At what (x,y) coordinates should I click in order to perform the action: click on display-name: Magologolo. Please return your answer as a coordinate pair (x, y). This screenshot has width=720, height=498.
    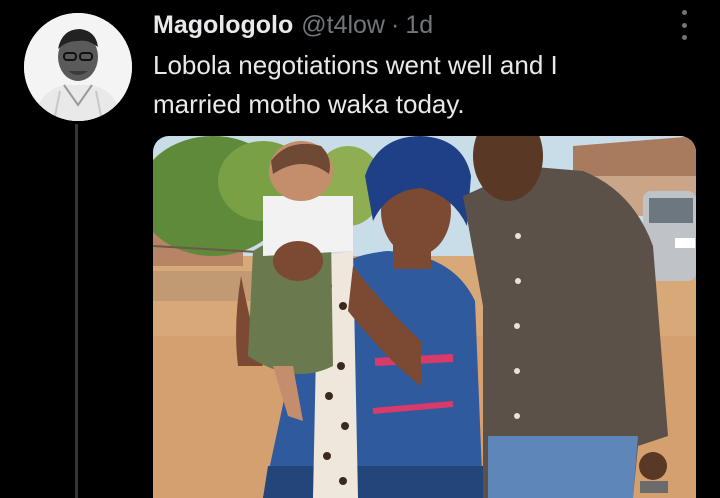
    Looking at the image, I should click on (223, 25).